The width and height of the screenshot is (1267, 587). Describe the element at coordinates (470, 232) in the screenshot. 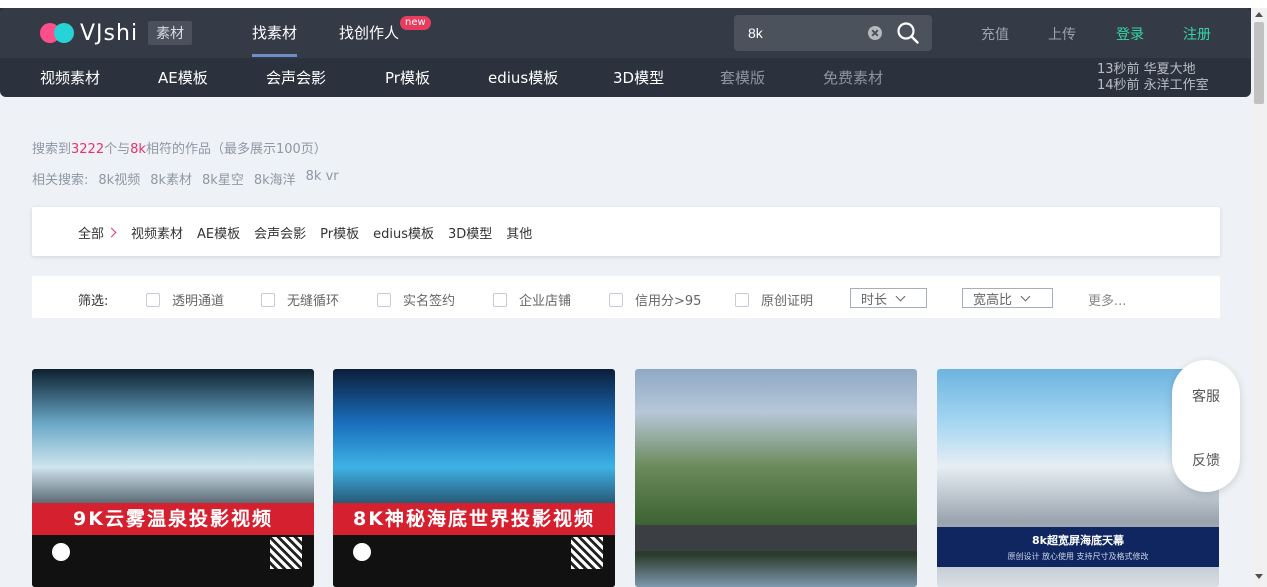

I see `crumb-item: 3D模型` at that location.